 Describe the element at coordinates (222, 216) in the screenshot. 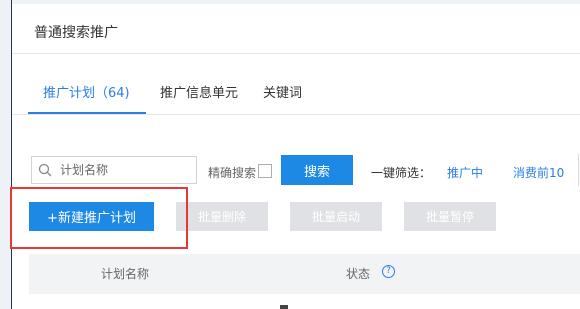

I see `batch-delete-button: 批量删除` at that location.